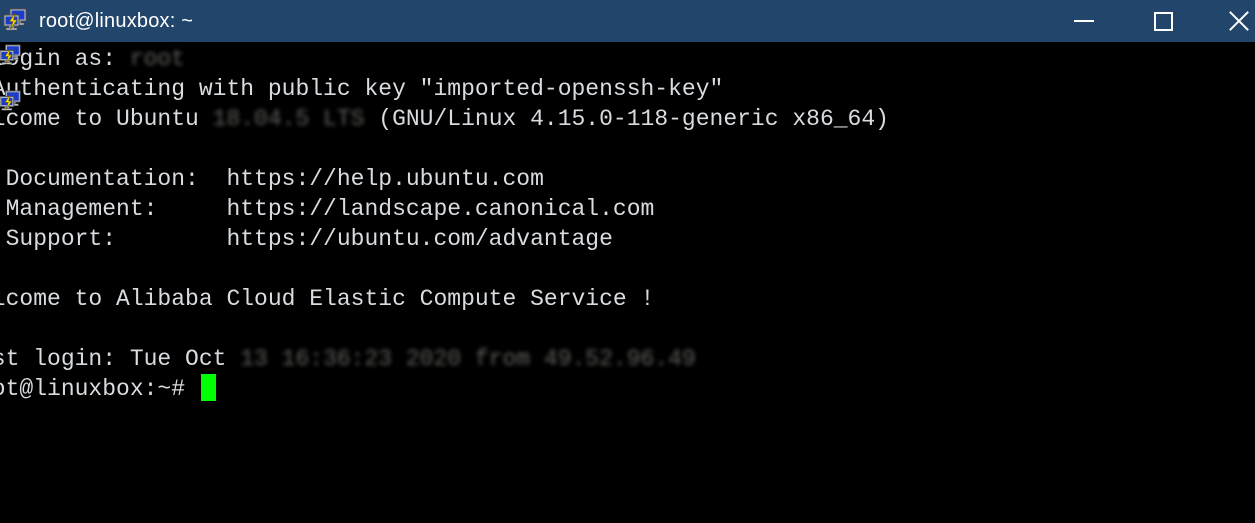 This screenshot has height=523, width=1255. What do you see at coordinates (272, 179) in the screenshot?
I see `terminal-text: * Documentation: https://help.ubuntu.com` at bounding box center [272, 179].